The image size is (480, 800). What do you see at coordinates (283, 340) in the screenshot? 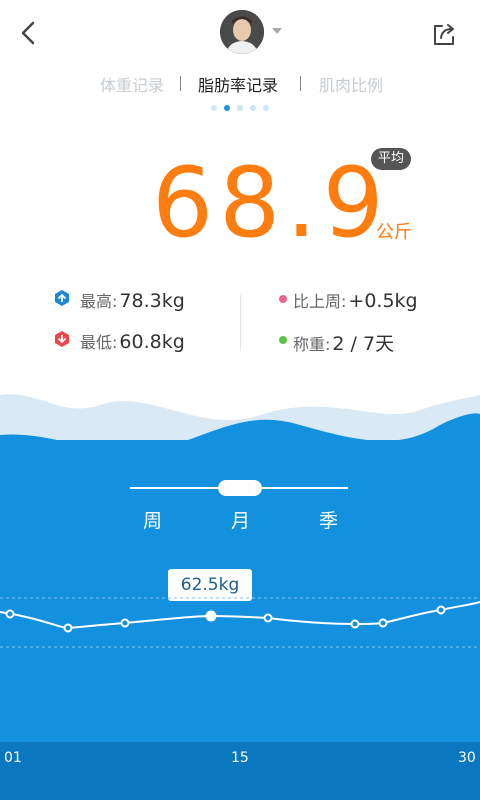
I see `weigh-count-dot` at bounding box center [283, 340].